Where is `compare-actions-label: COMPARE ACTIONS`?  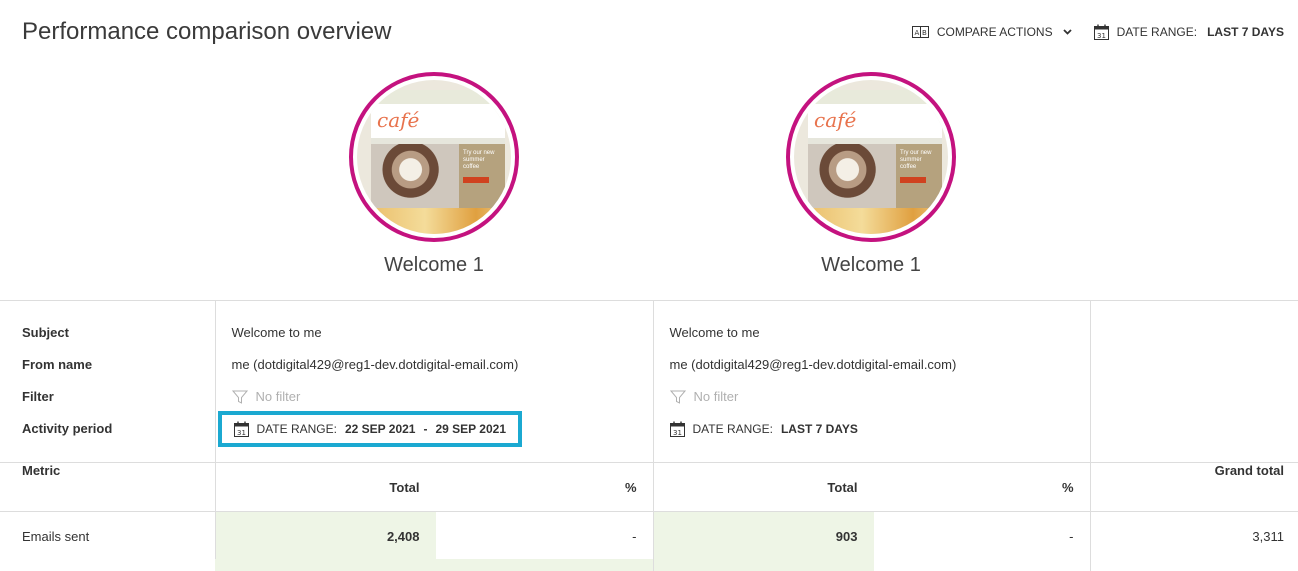 compare-actions-label: COMPARE ACTIONS is located at coordinates (994, 32).